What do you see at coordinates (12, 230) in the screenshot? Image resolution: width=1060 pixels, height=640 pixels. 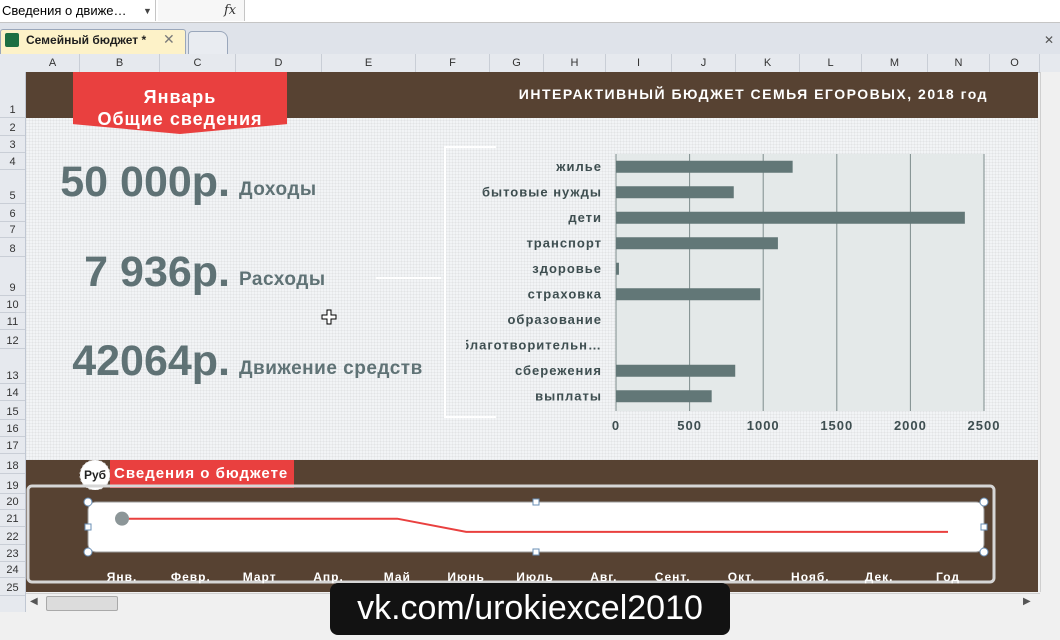 I see `row-header: 7` at bounding box center [12, 230].